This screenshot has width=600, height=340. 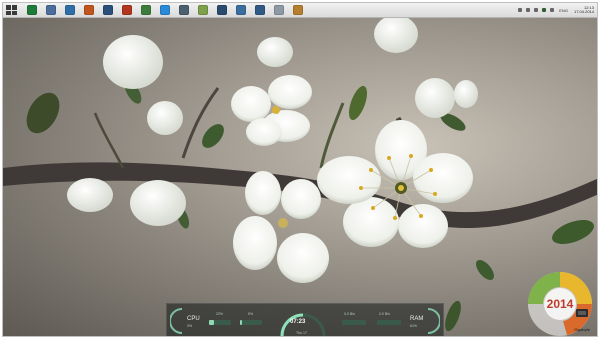 I want to click on net-down-value: 0.0 B/s, so click(x=349, y=314).